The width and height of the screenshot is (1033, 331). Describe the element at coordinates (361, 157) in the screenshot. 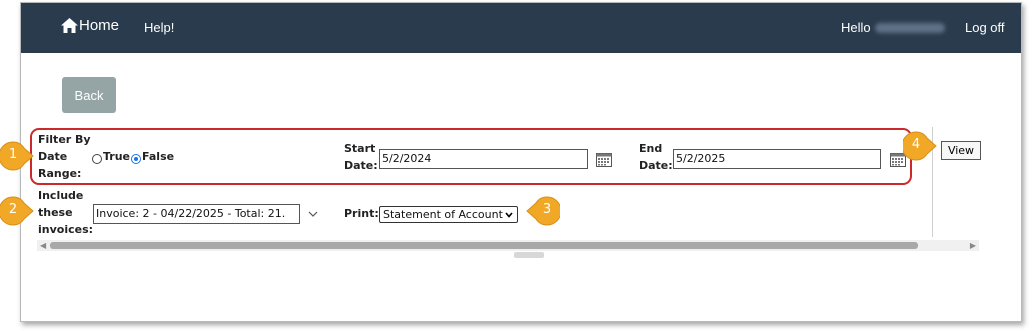

I see `start-date-label: Start Date:` at that location.